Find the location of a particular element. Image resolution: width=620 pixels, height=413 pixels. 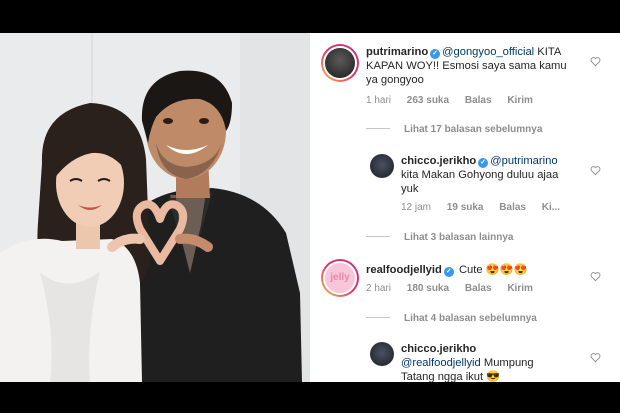

comment-body: ya gongyoo is located at coordinates (395, 80).